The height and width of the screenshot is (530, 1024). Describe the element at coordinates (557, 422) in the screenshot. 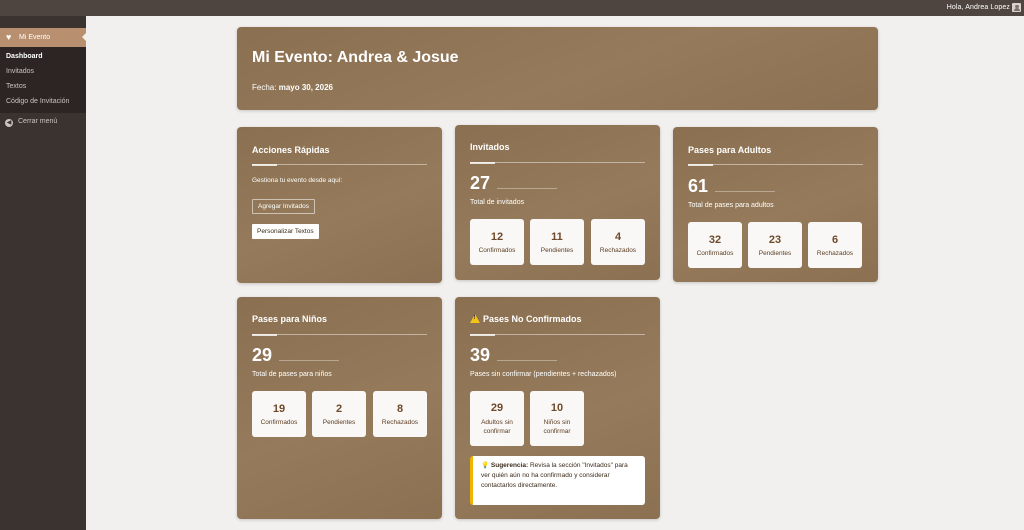

I see `stat-label-line1: Niños sin` at that location.